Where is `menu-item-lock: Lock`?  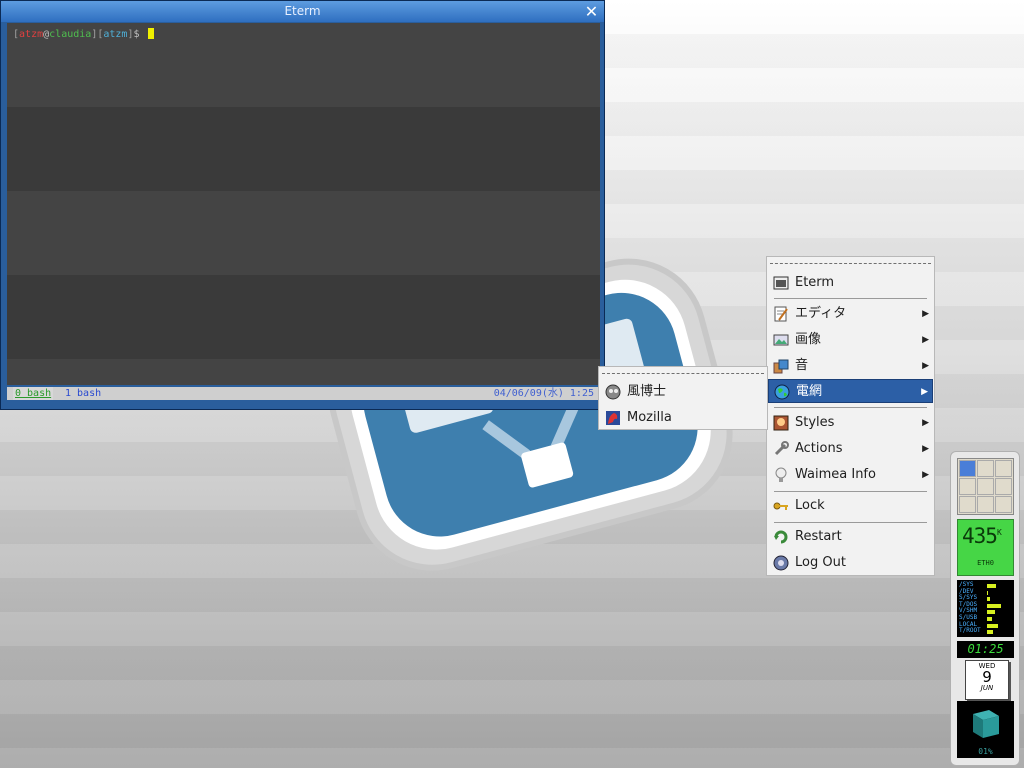
menu-item-lock: Lock is located at coordinates (850, 506).